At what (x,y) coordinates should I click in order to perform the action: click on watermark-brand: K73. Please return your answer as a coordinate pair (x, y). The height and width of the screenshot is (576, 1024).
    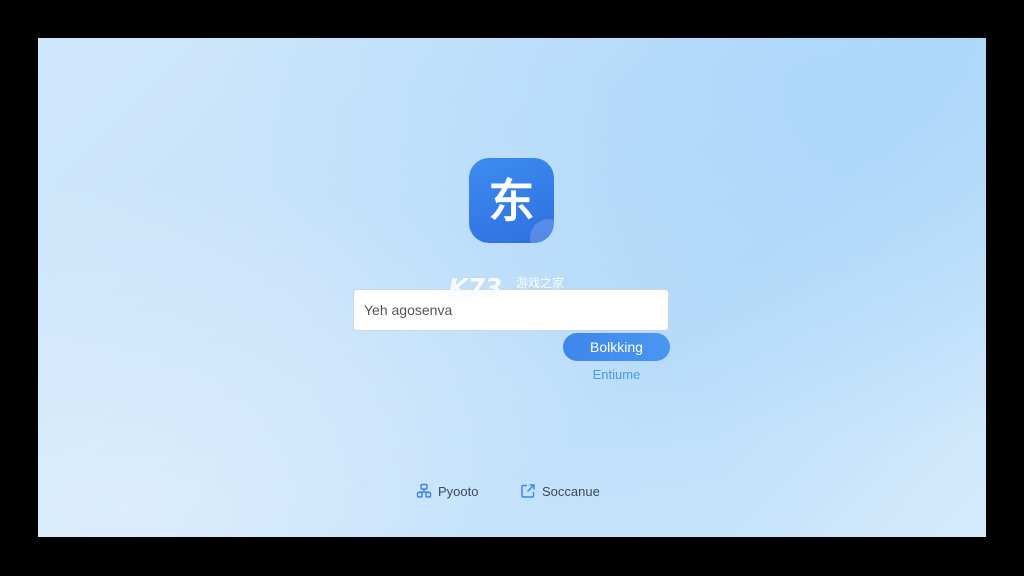
    Looking at the image, I should click on (475, 289).